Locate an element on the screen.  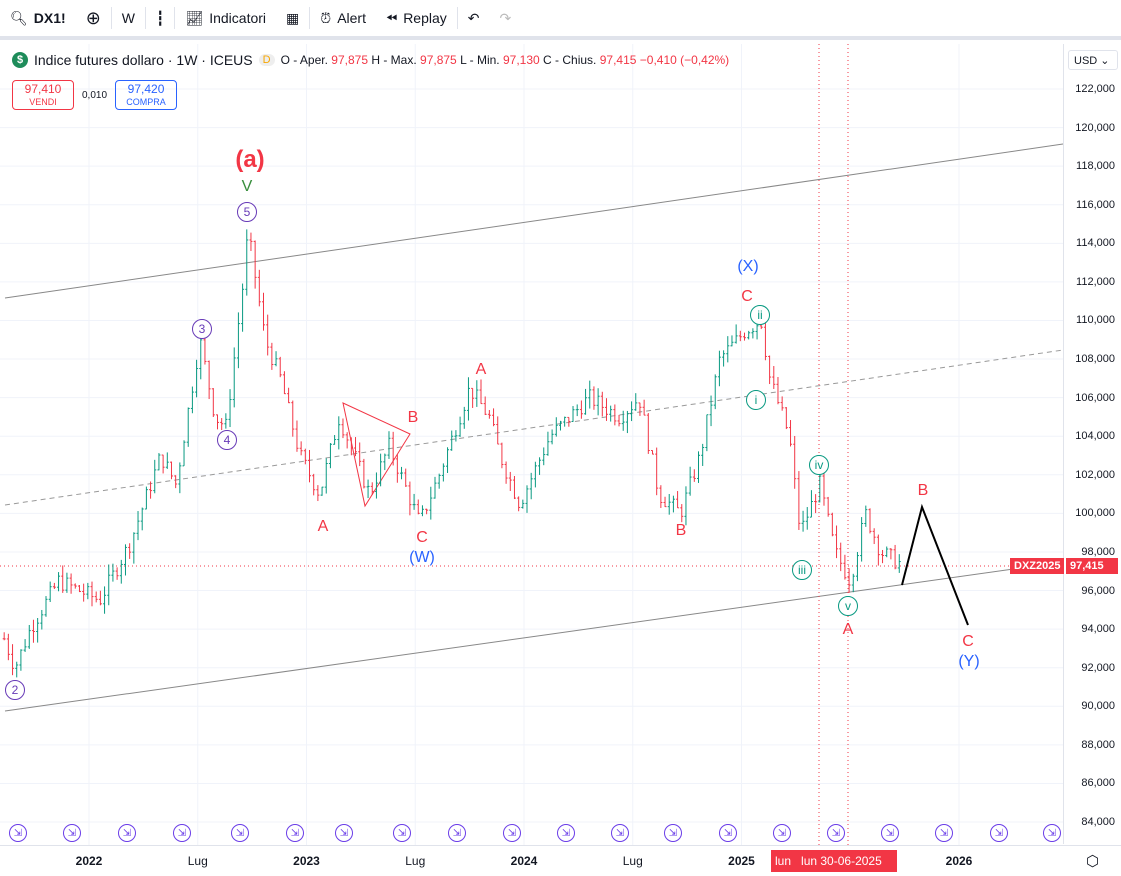
wave-label: (W) is located at coordinates (422, 558).